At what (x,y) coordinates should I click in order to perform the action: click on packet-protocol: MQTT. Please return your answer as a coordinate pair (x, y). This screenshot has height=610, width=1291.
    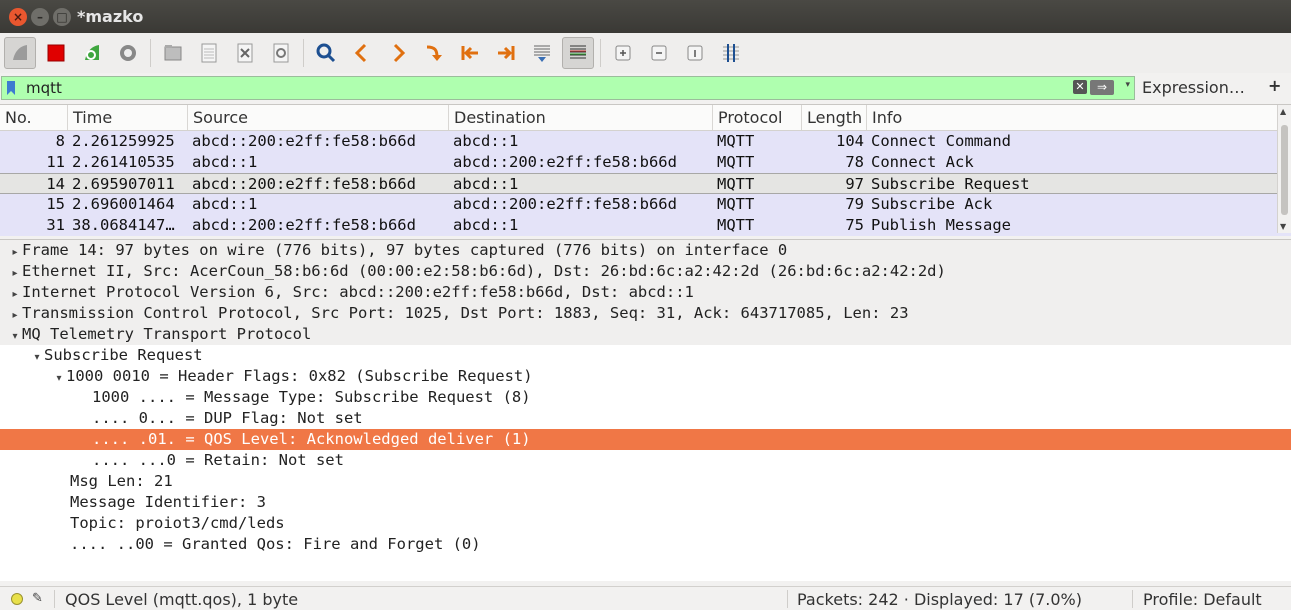
    Looking at the image, I should click on (736, 141).